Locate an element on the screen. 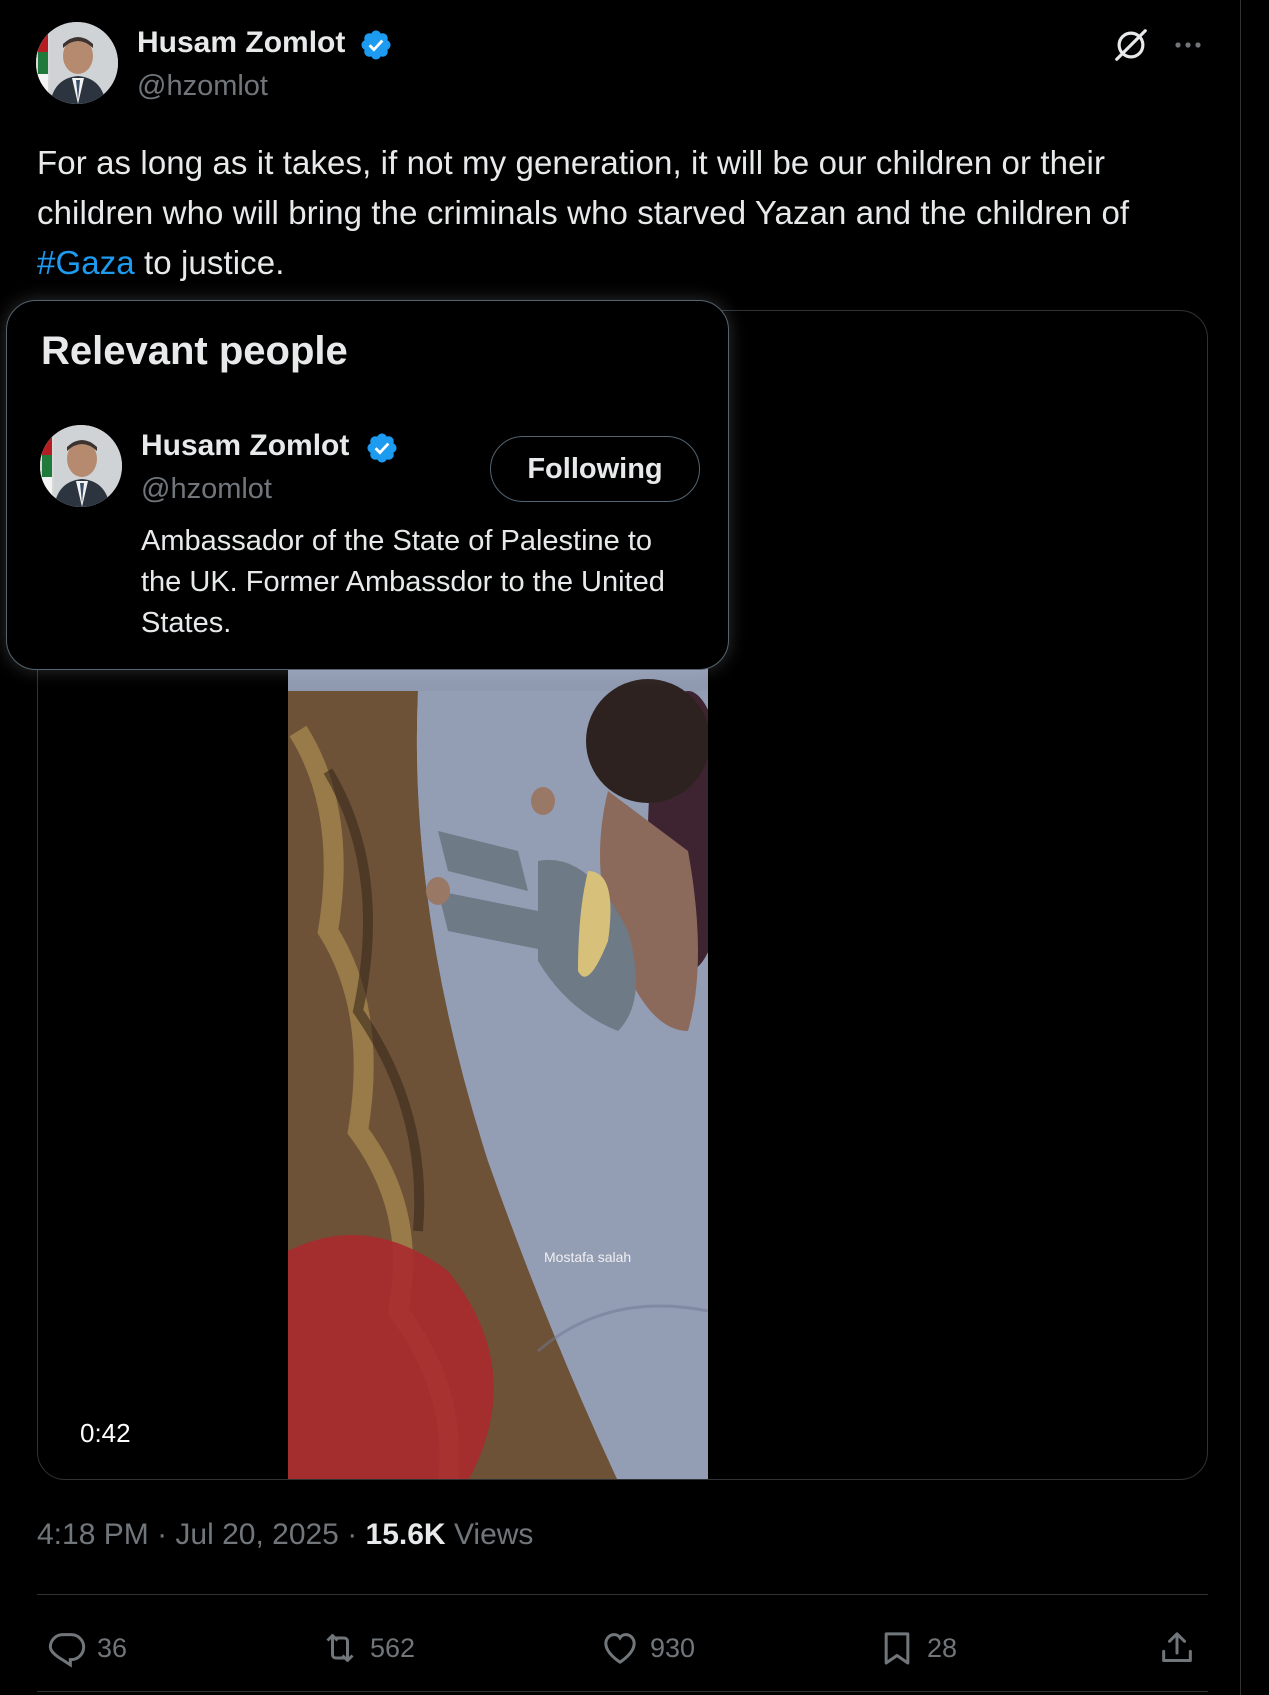 This screenshot has width=1269, height=1695. author-handle: @hzomlot is located at coordinates (202, 86).